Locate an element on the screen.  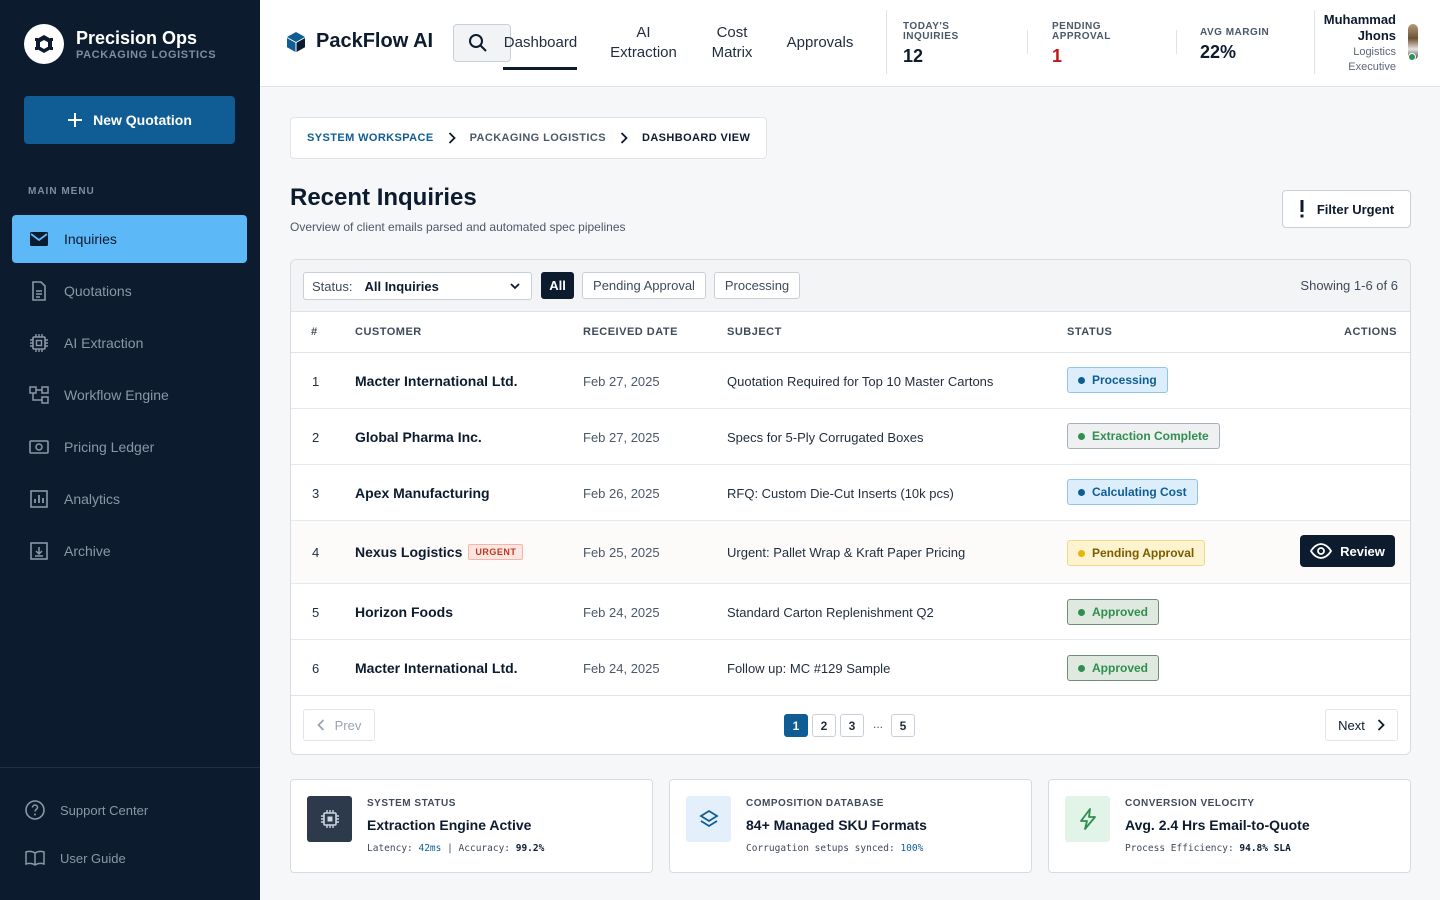
subject: Follow up: MC #129 Sample is located at coordinates (808, 668).